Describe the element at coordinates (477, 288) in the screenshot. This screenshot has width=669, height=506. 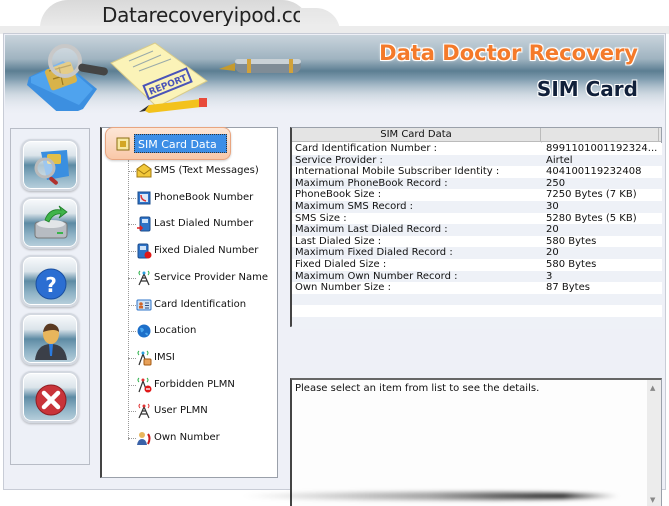
I see `grid-row: Own Number Size : 87 Bytes` at that location.